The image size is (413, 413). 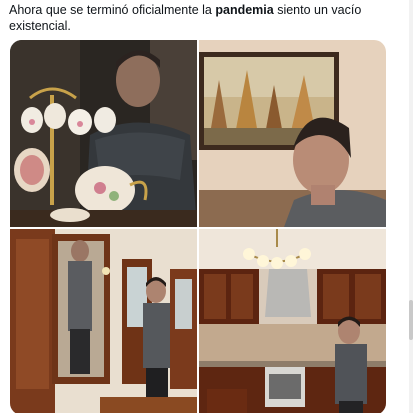 I want to click on scrollbar-thumb, so click(x=411, y=320).